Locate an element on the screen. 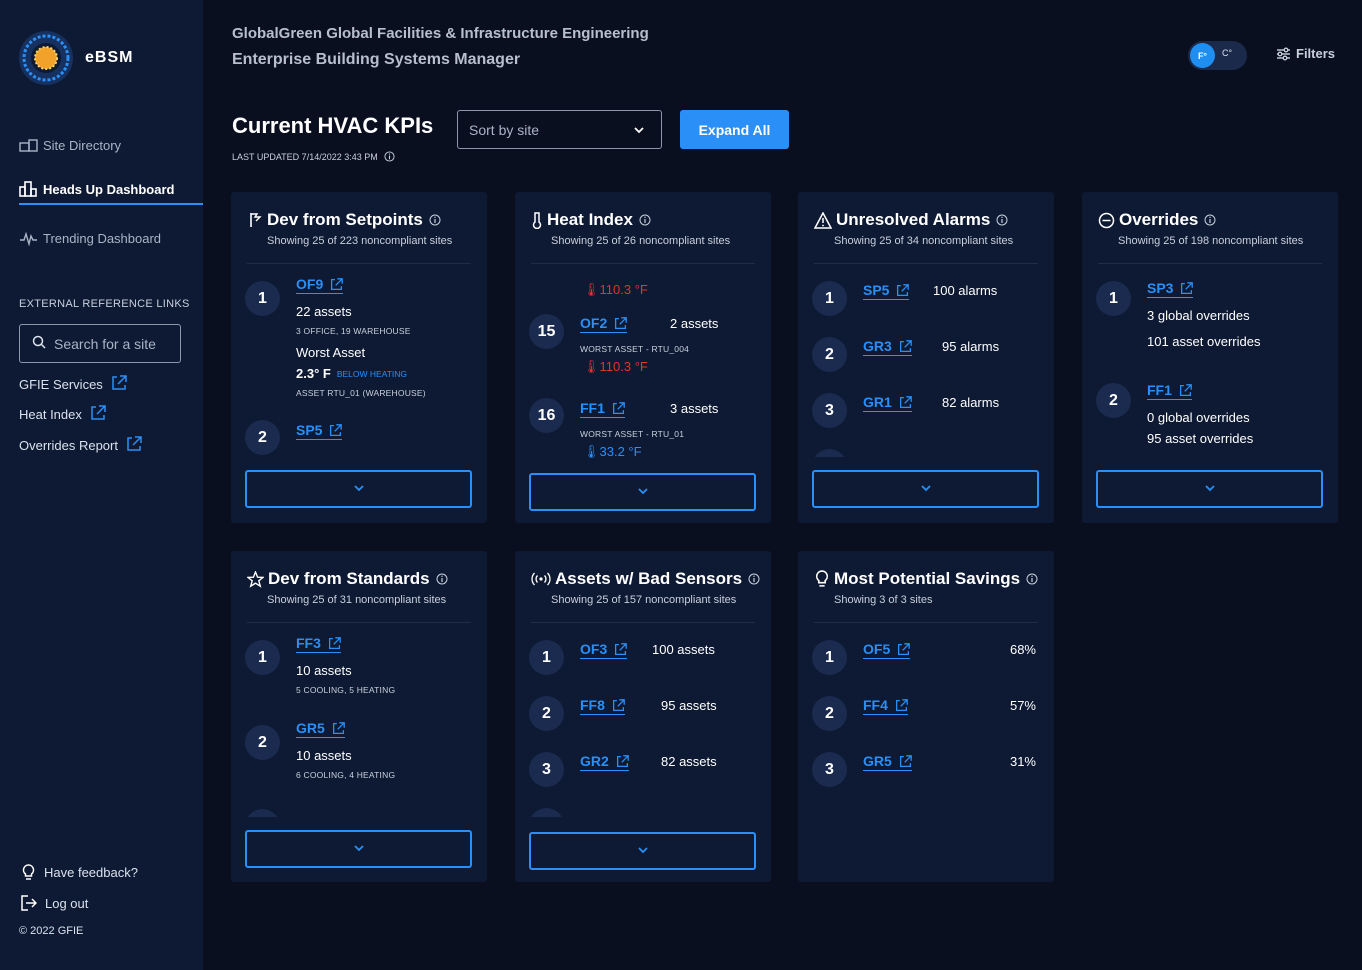 The height and width of the screenshot is (970, 1362). sensor-signal-icon is located at coordinates (541, 579).